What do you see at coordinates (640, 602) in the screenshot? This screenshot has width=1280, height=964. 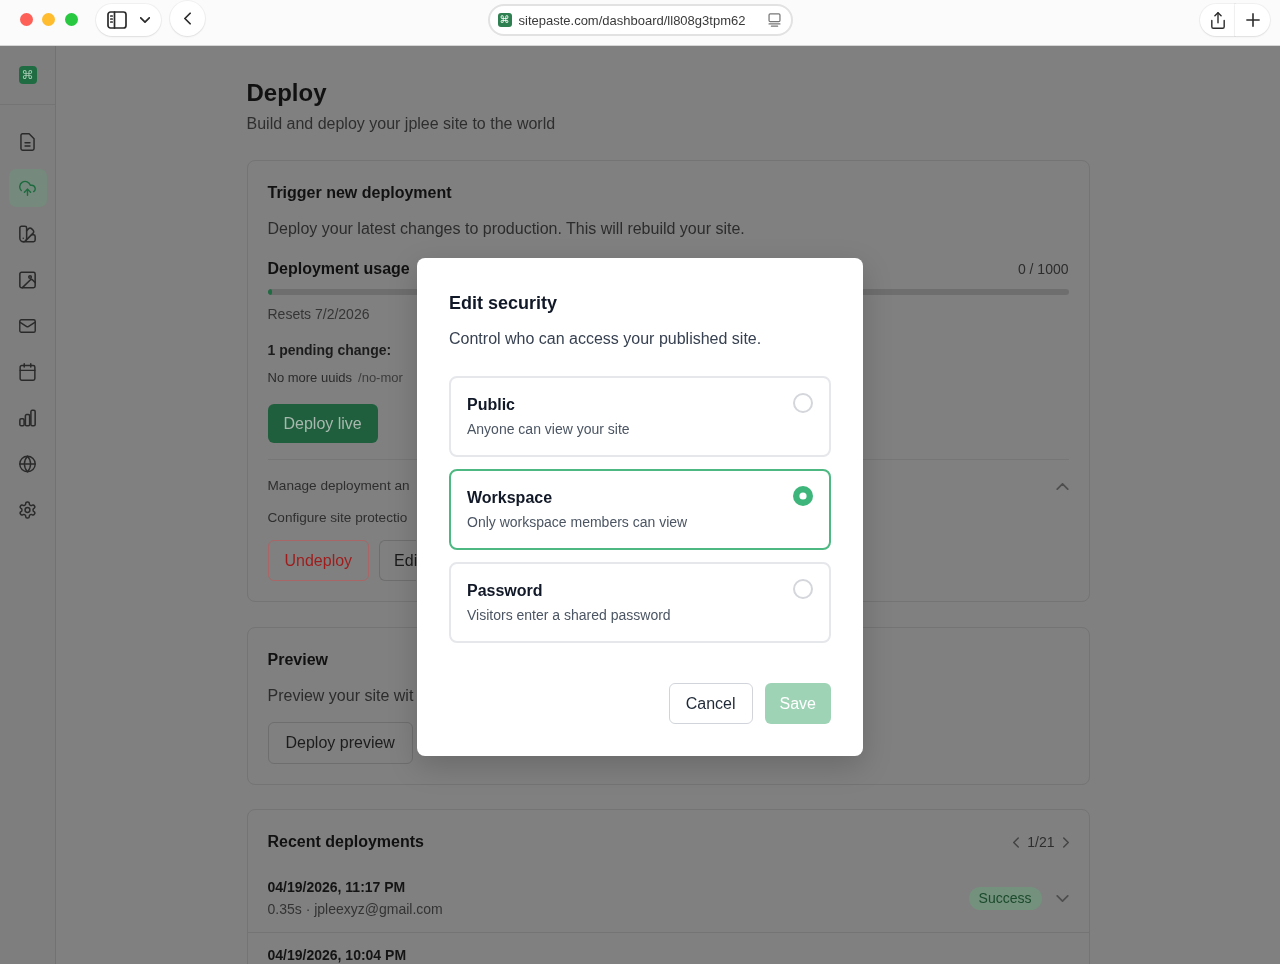 I see `security-option: Password Visitors enter a shared password` at bounding box center [640, 602].